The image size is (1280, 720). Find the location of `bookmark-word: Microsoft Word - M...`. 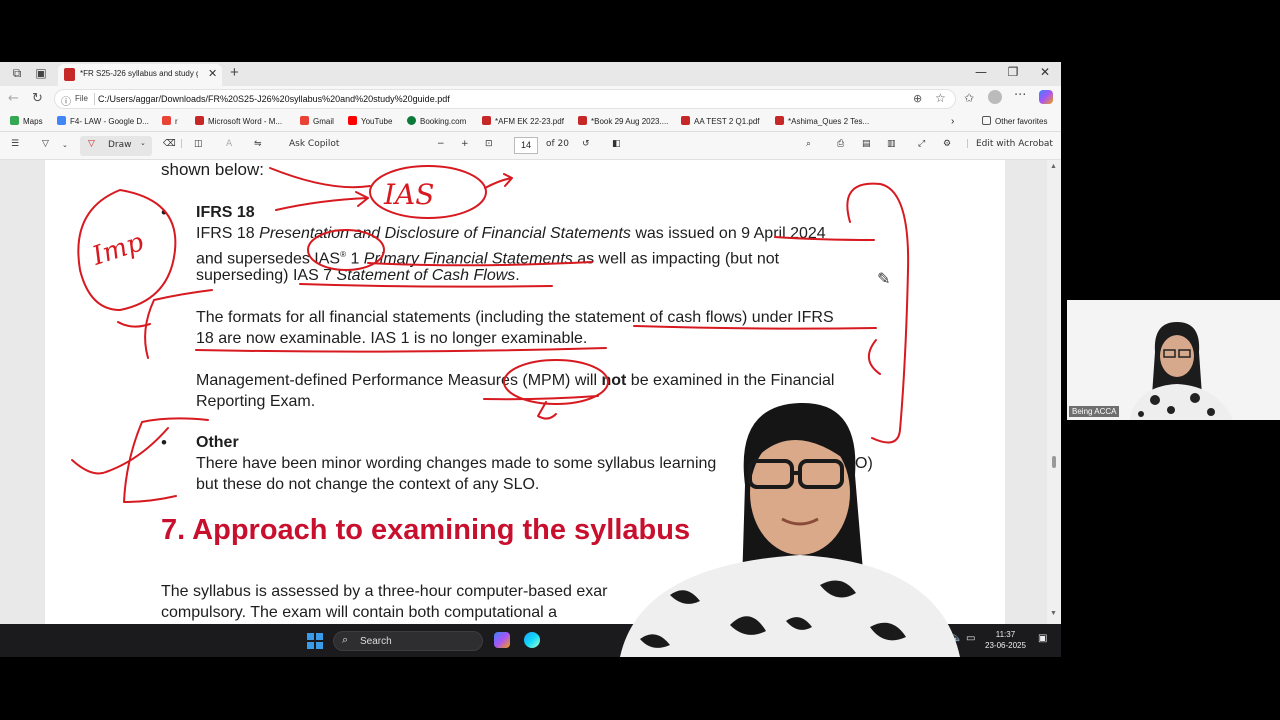

bookmark-word: Microsoft Word - M... is located at coordinates (238, 121).